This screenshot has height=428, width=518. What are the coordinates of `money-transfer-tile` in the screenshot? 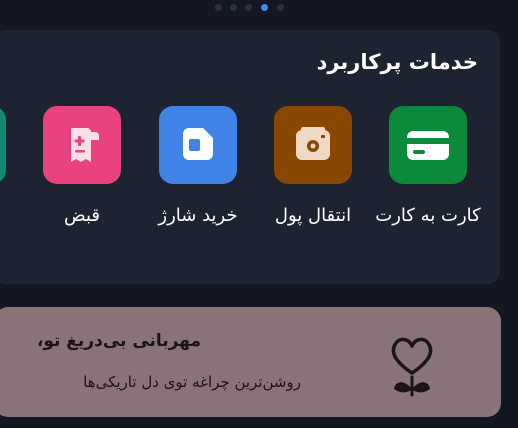 It's located at (313, 145).